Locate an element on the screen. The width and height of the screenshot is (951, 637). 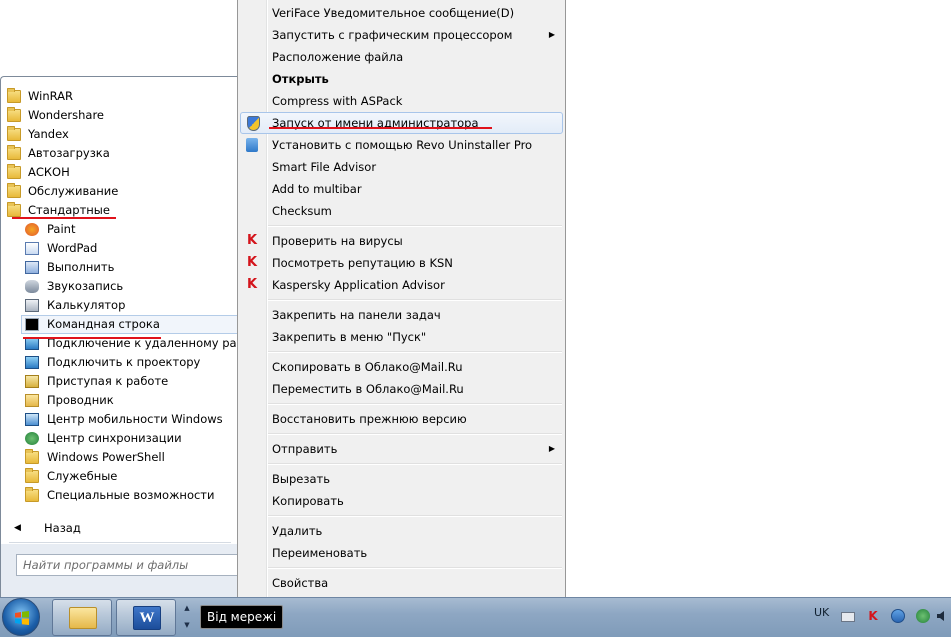
program-item: Звукозапись is located at coordinates (120, 286).